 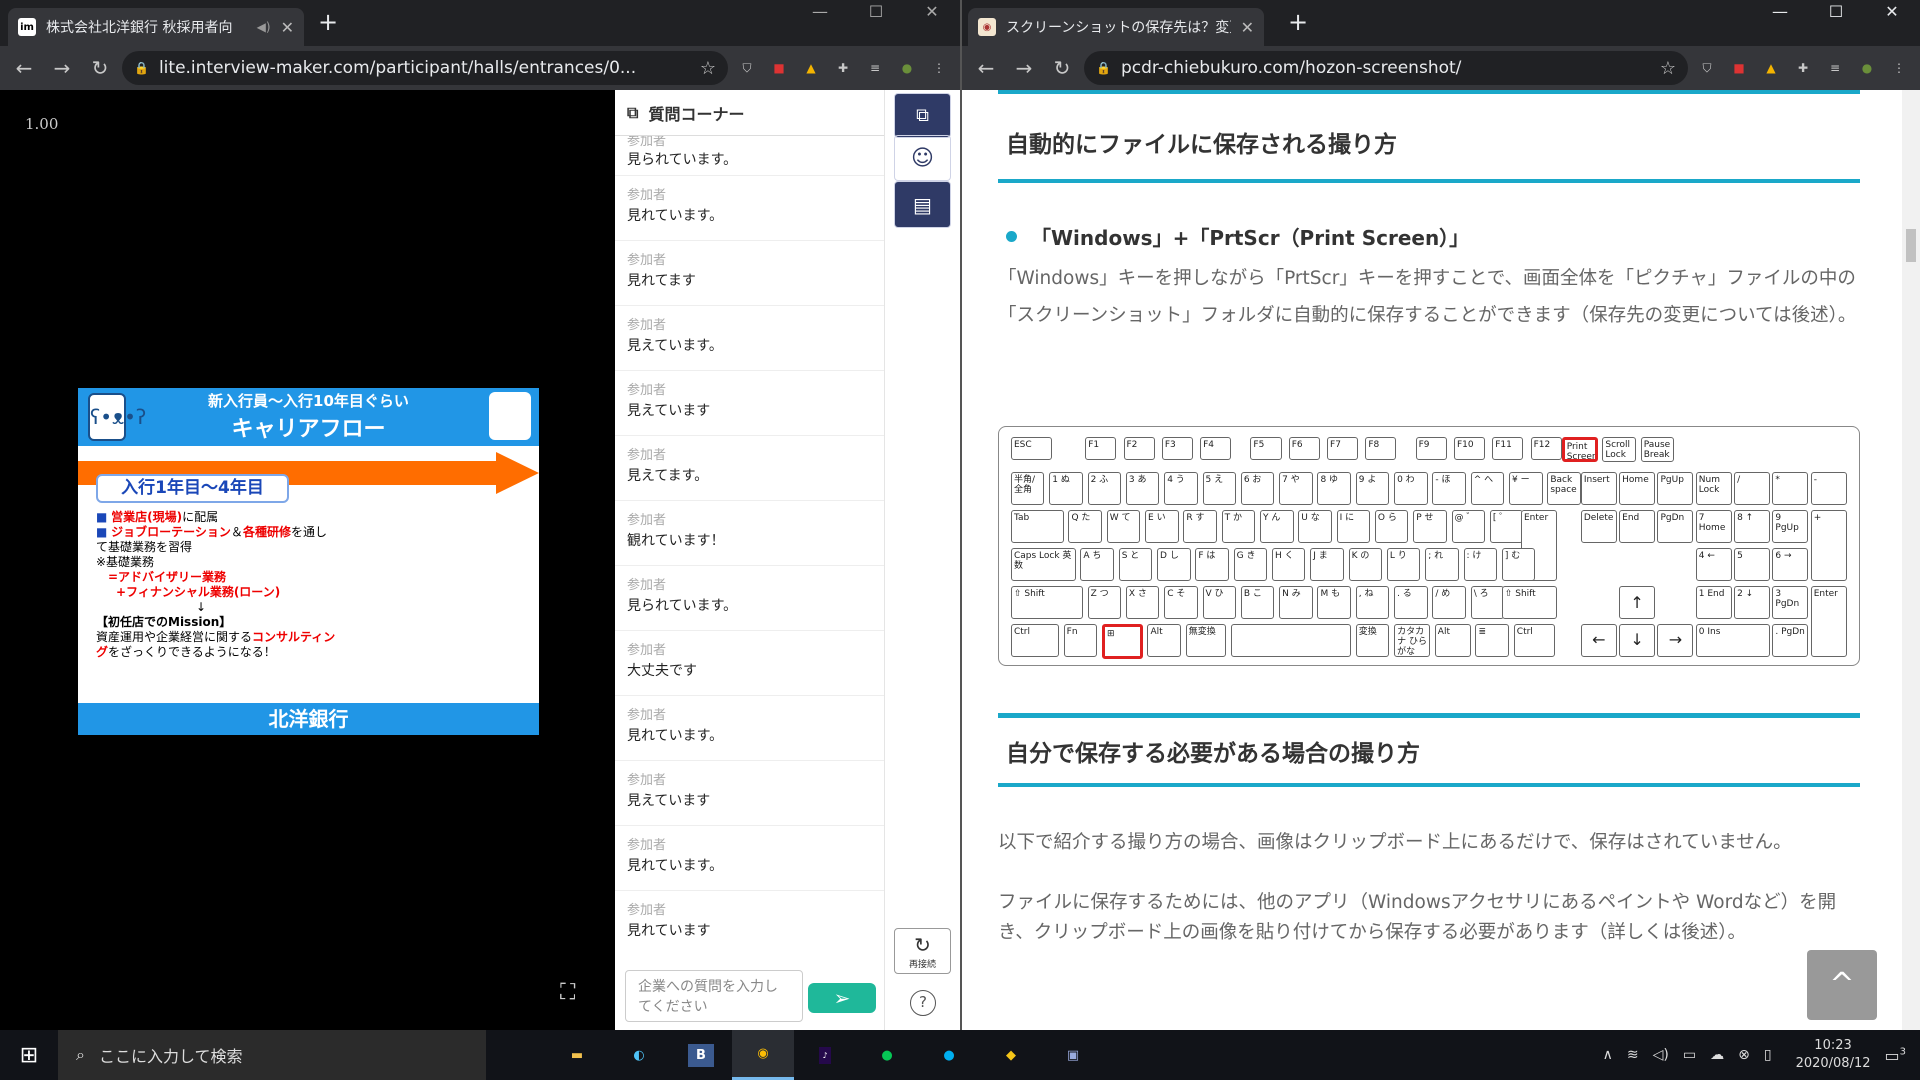 What do you see at coordinates (1911, 560) in the screenshot?
I see `page-scrollbar` at bounding box center [1911, 560].